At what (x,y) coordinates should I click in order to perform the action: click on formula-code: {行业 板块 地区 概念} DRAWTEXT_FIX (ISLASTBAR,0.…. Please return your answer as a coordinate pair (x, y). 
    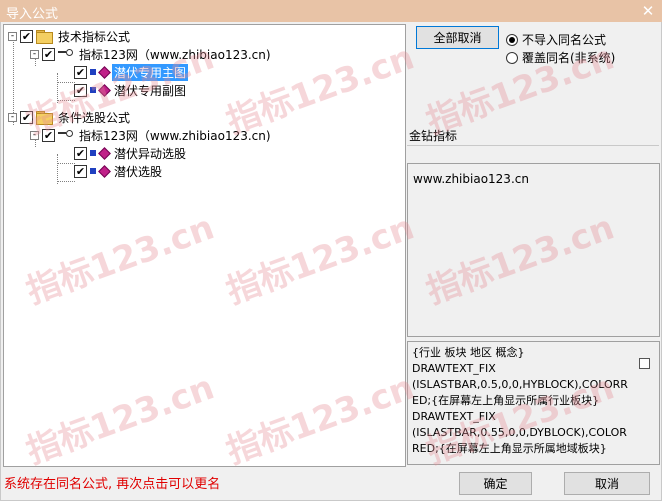
    Looking at the image, I should click on (533, 403).